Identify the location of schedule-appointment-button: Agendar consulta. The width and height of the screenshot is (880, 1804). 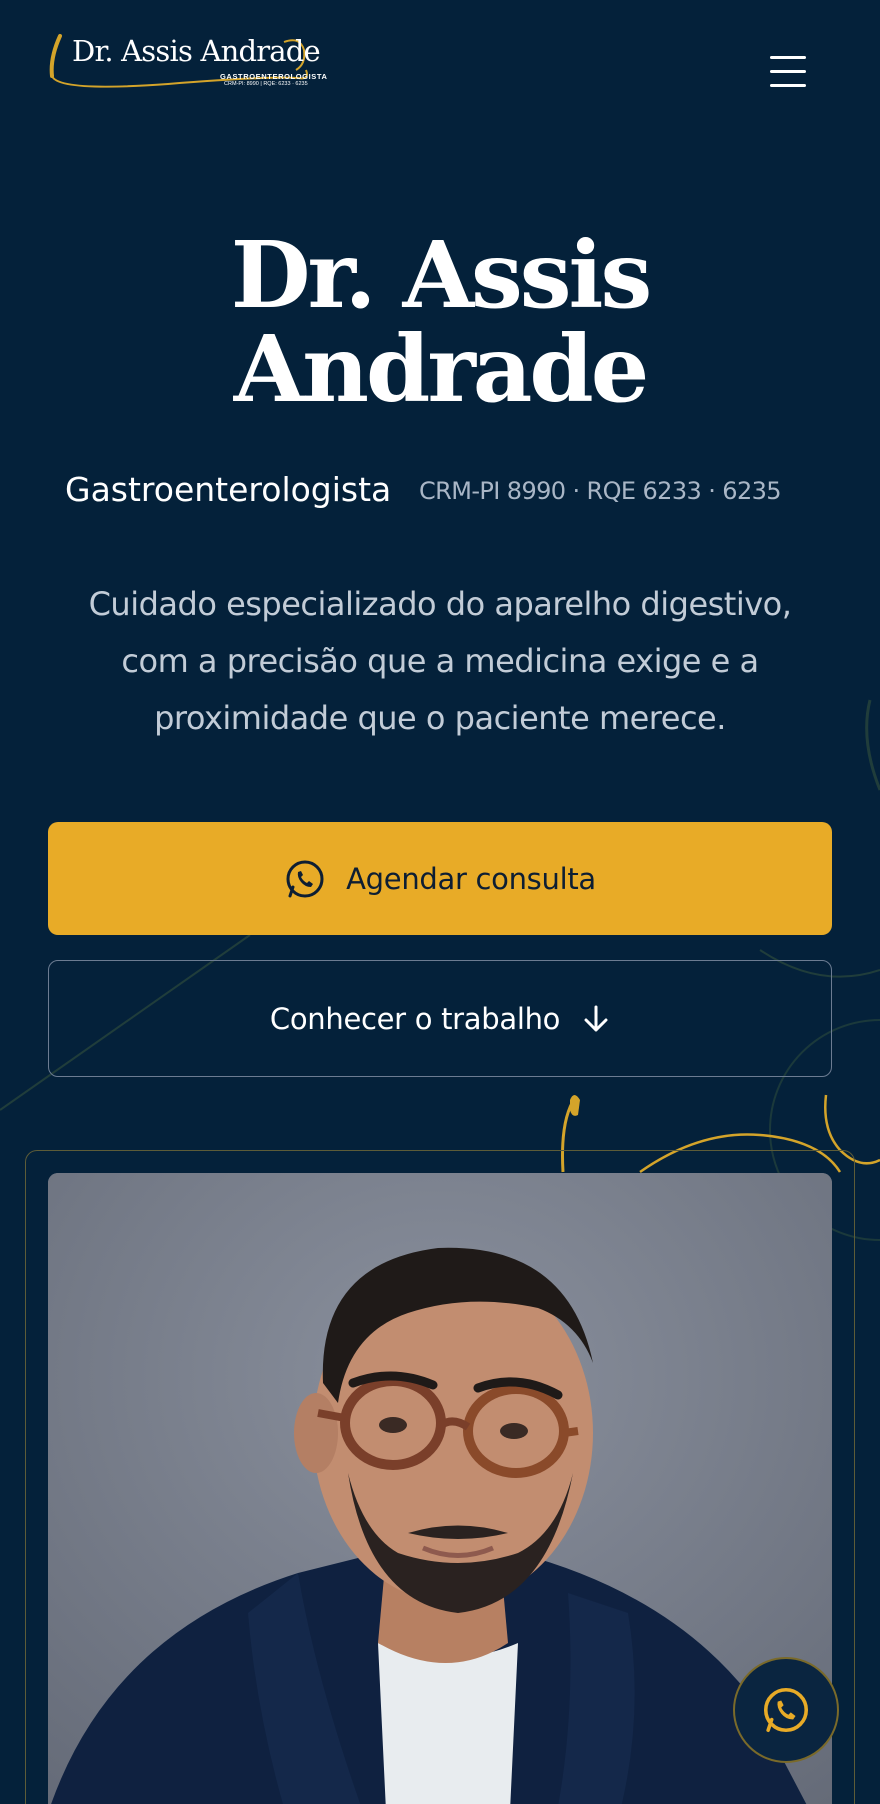
(440, 878).